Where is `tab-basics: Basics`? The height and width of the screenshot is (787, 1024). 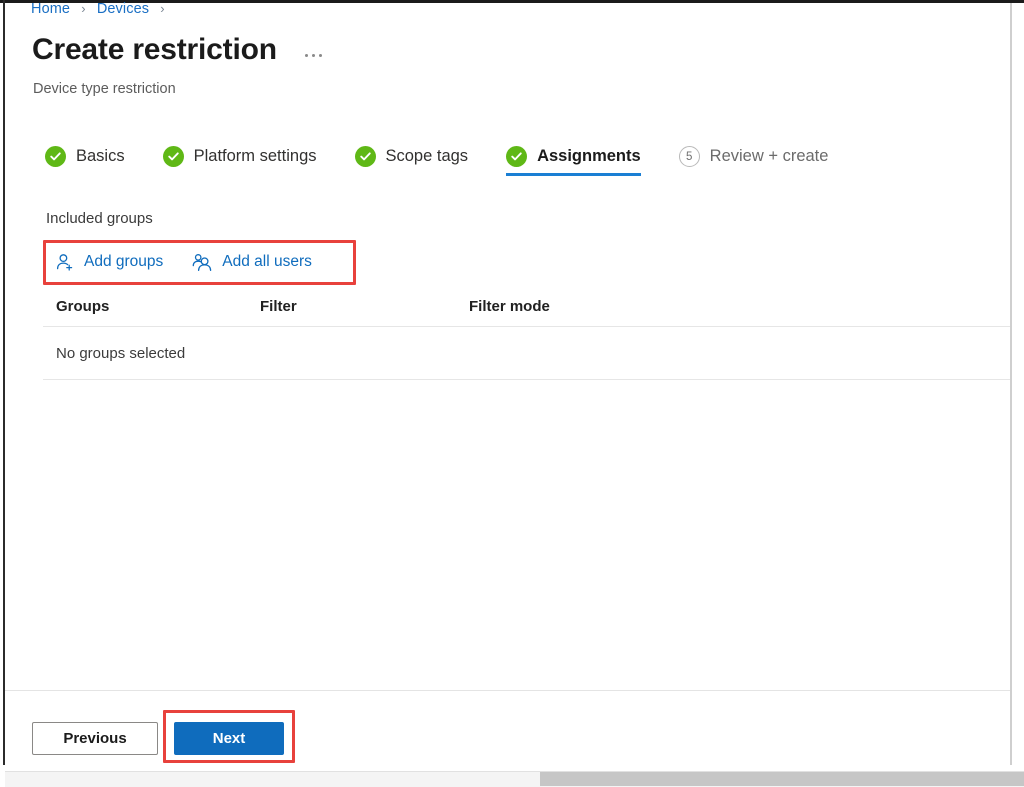 tab-basics: Basics is located at coordinates (85, 161).